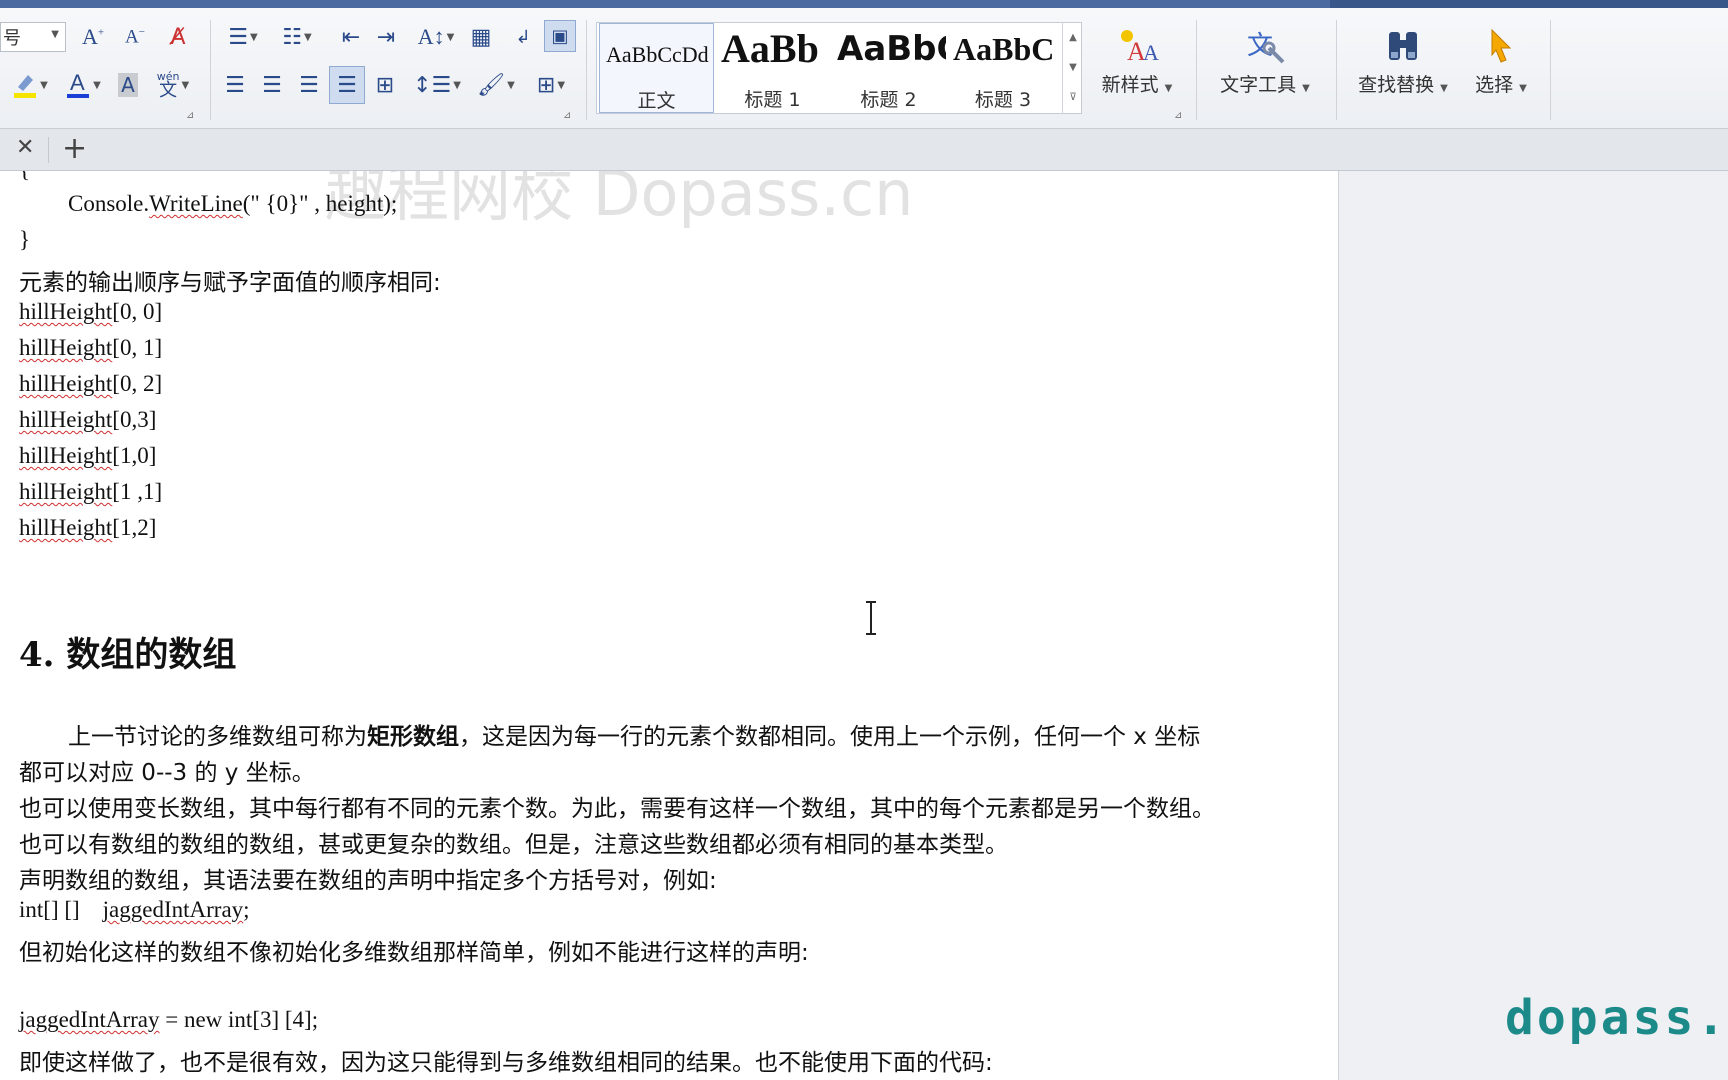 Image resolution: width=1728 pixels, height=1080 pixels. I want to click on char-shading-button: A, so click(128, 85).